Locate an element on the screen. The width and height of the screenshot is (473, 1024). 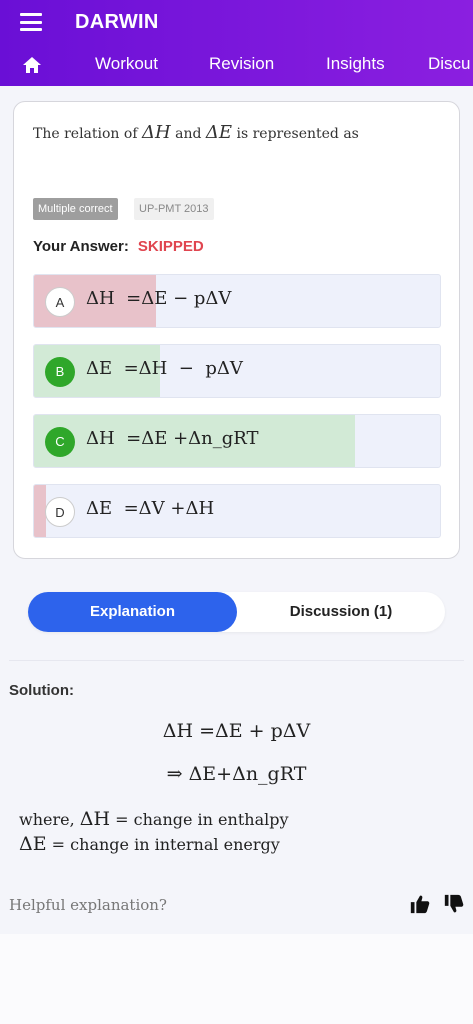
question-prefix: The relation of is located at coordinates (87, 134).